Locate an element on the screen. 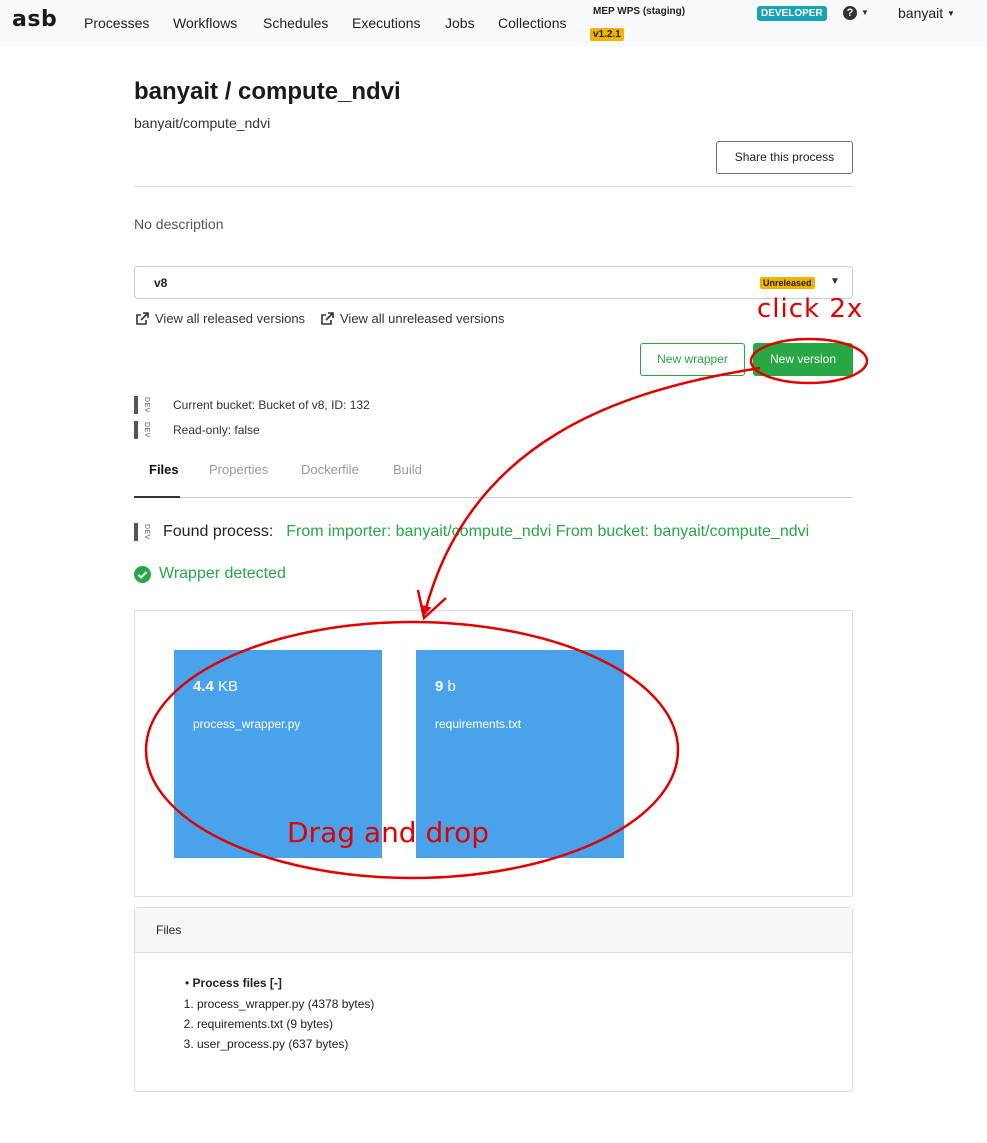  page-subtitle: banyait/compute_ndvi is located at coordinates (202, 123).